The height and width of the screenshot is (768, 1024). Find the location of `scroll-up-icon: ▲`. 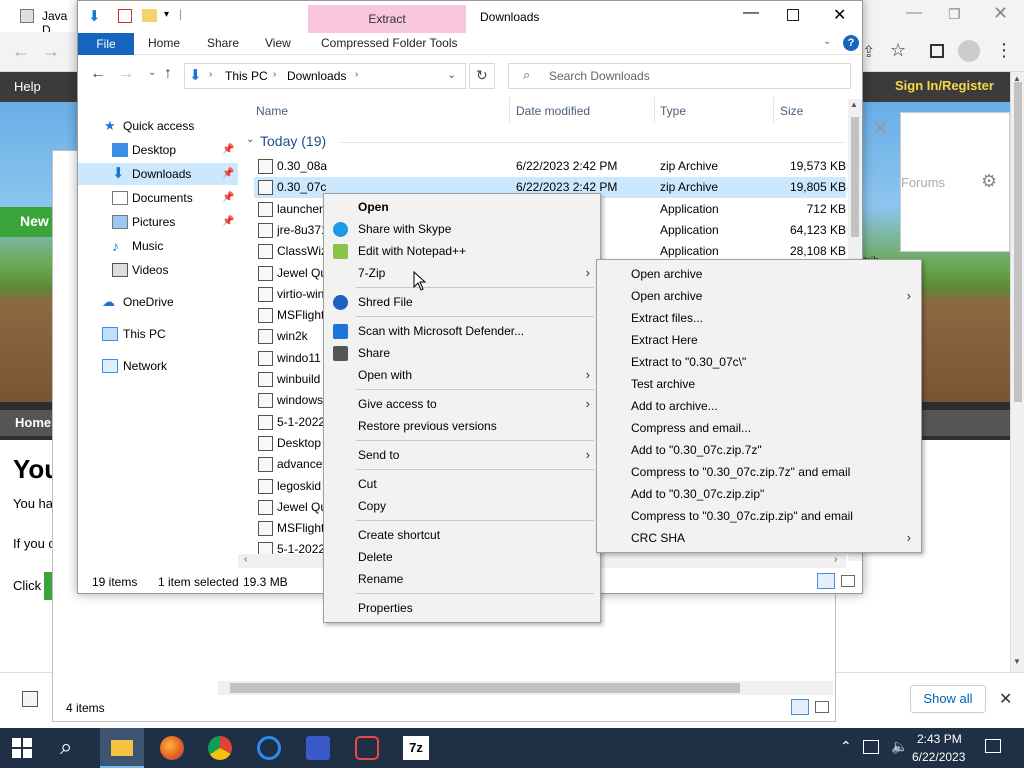

scroll-up-icon: ▲ is located at coordinates (854, 104).